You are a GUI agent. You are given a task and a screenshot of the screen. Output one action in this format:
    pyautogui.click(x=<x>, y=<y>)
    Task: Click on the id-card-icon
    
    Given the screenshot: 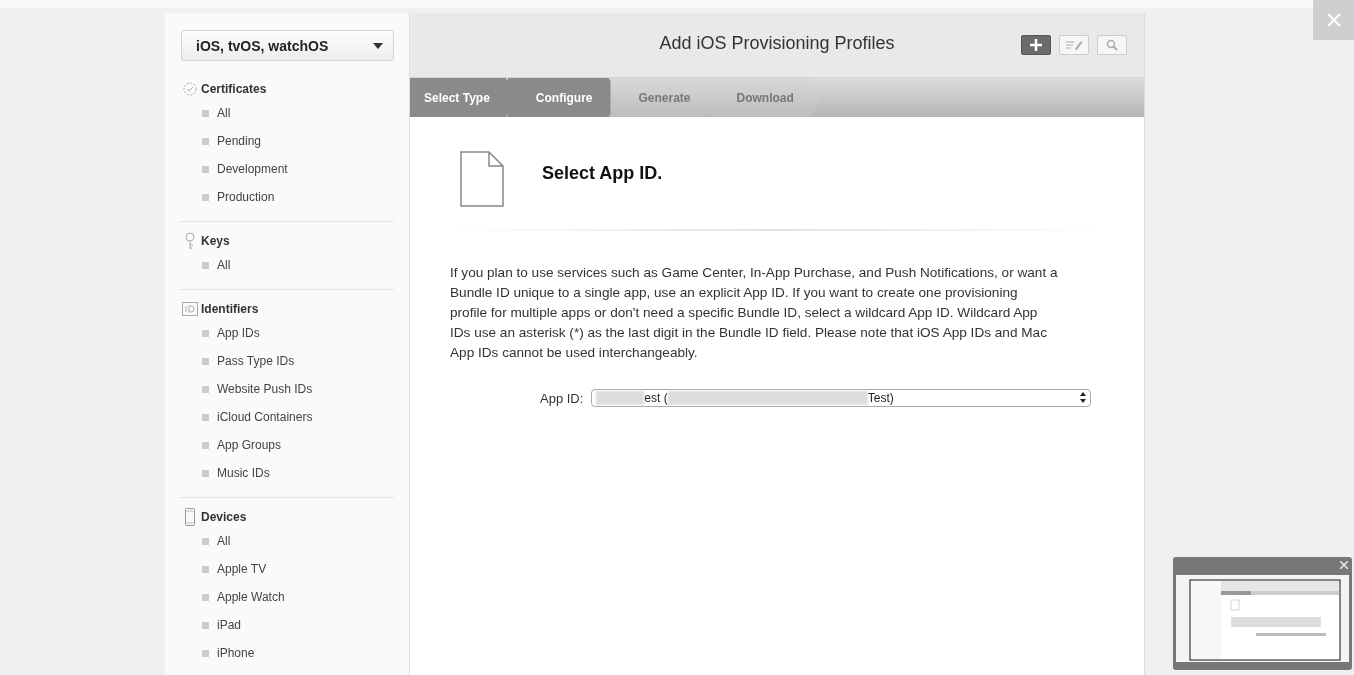 What is the action you would take?
    pyautogui.click(x=190, y=309)
    